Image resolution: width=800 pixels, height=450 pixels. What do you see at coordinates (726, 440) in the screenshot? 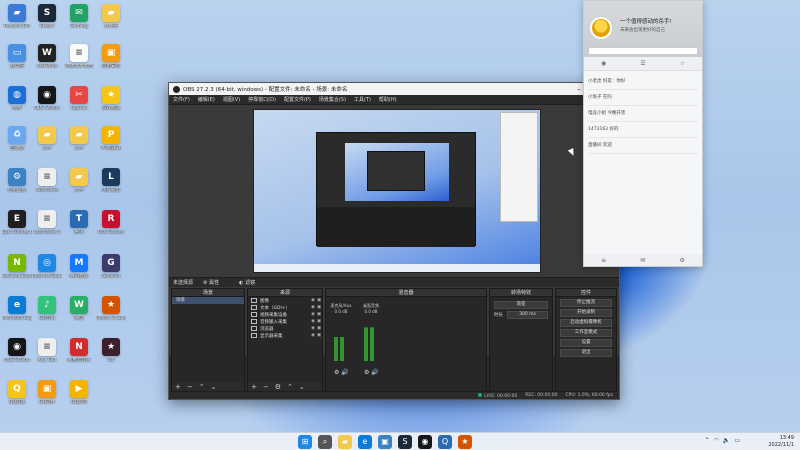
I see `volume-icon: 🔈` at bounding box center [726, 440].